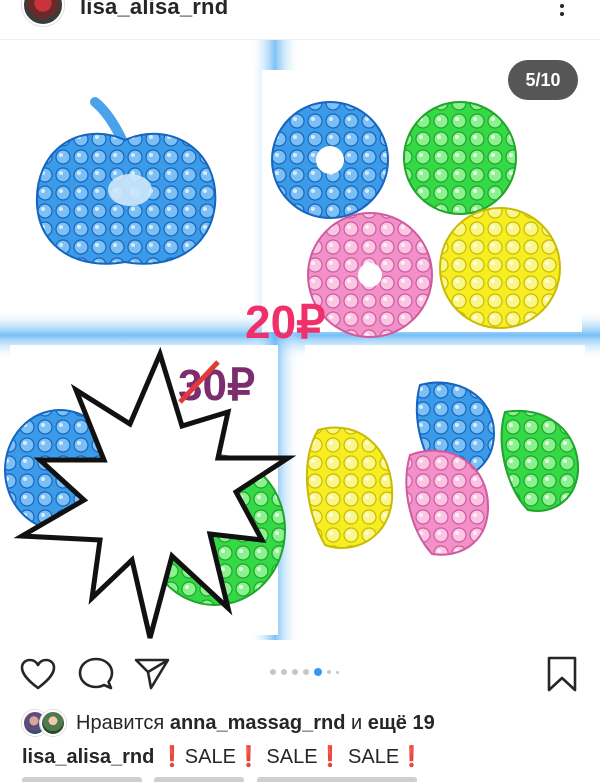  I want to click on post-caption: lisa_alisa_rnd ❗SALE❗ SALE❗ SALE❗, so click(223, 756).